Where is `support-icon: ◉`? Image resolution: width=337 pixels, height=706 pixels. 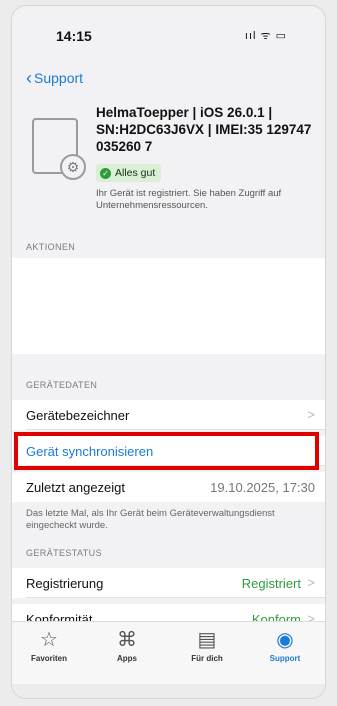 support-icon: ◉ is located at coordinates (285, 640).